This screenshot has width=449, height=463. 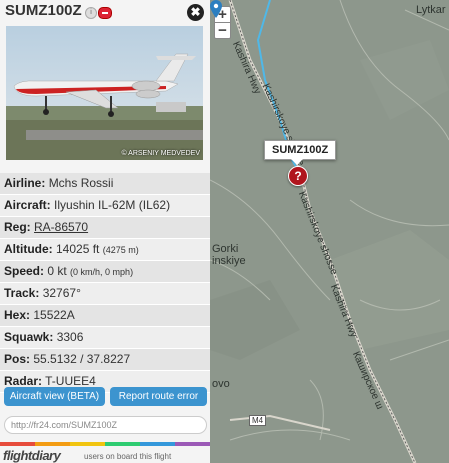 I want to click on flightdiary-banner: flightdiary users on board this flight, so click(x=105, y=455).